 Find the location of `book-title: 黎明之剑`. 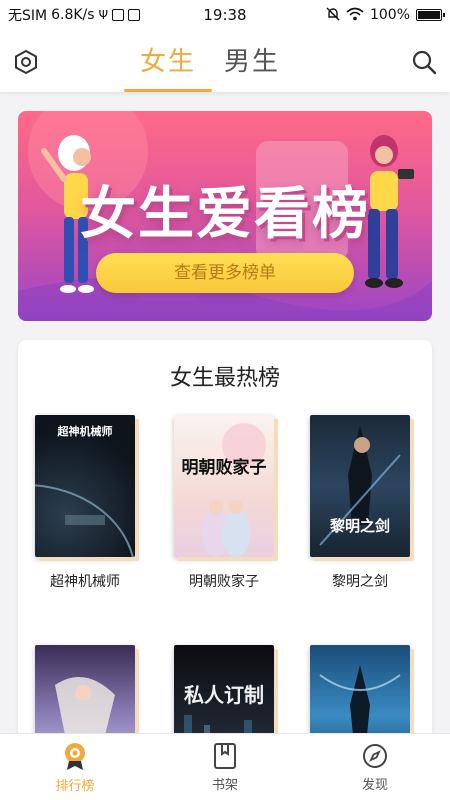

book-title: 黎明之剑 is located at coordinates (360, 582).